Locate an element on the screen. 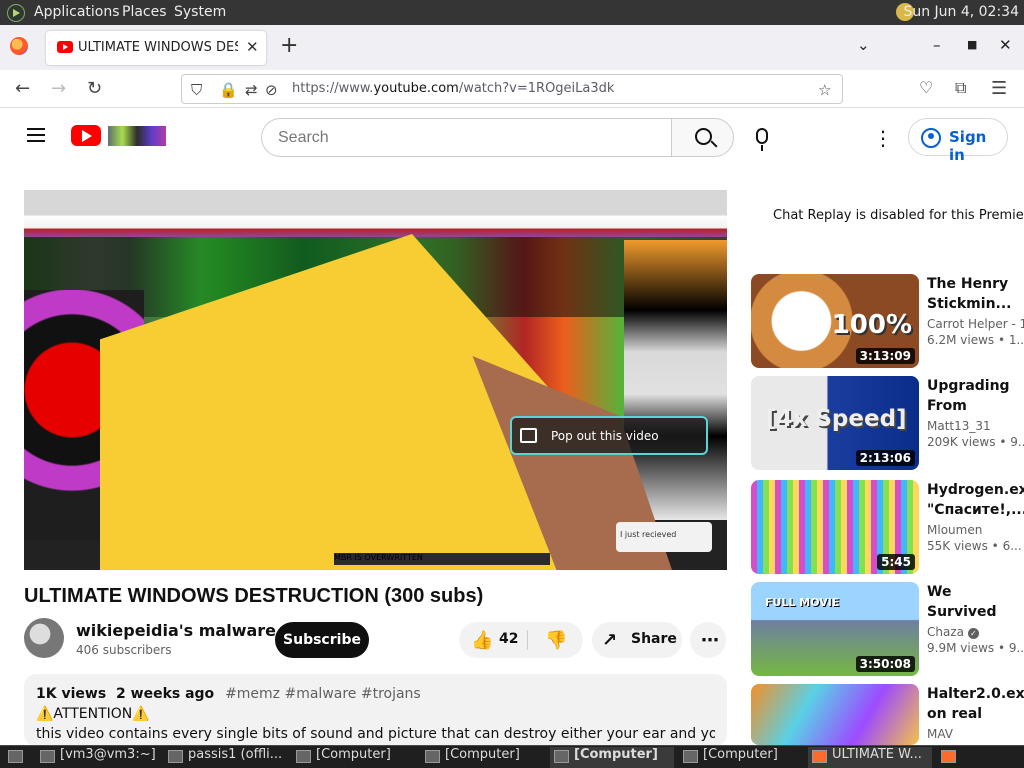  recommendation-channel: MAV is located at coordinates (975, 734).